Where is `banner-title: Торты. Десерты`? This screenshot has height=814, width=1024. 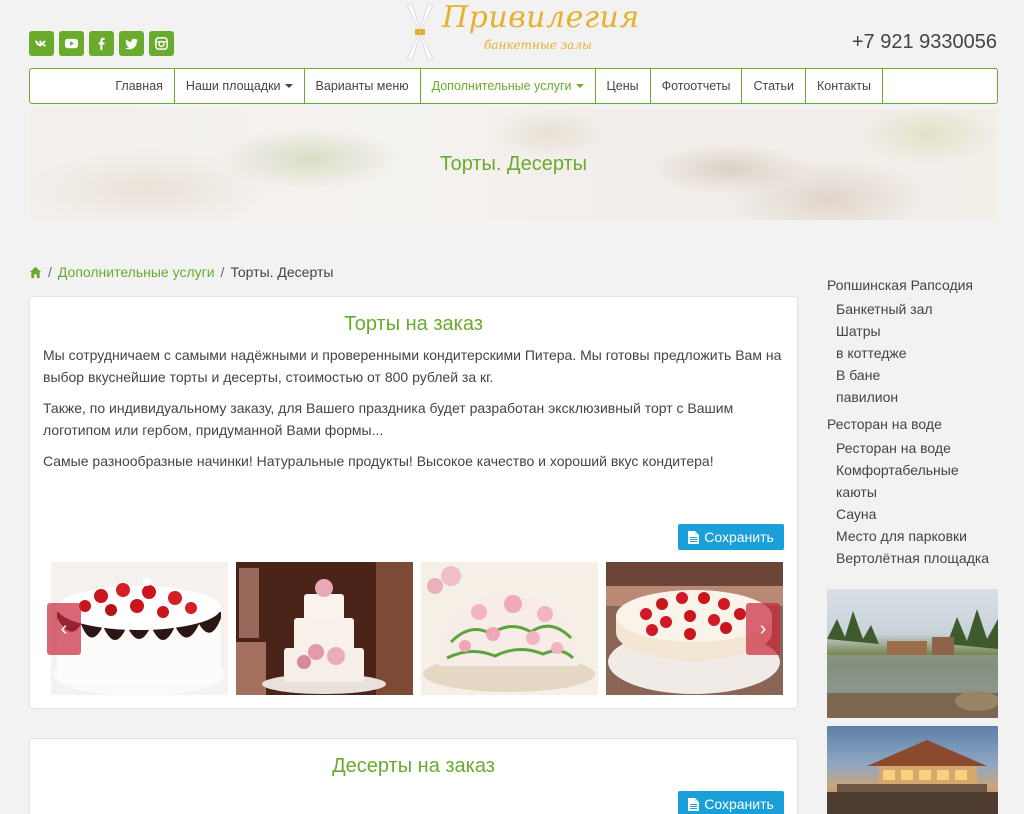
banner-title: Торты. Десерты is located at coordinates (513, 164).